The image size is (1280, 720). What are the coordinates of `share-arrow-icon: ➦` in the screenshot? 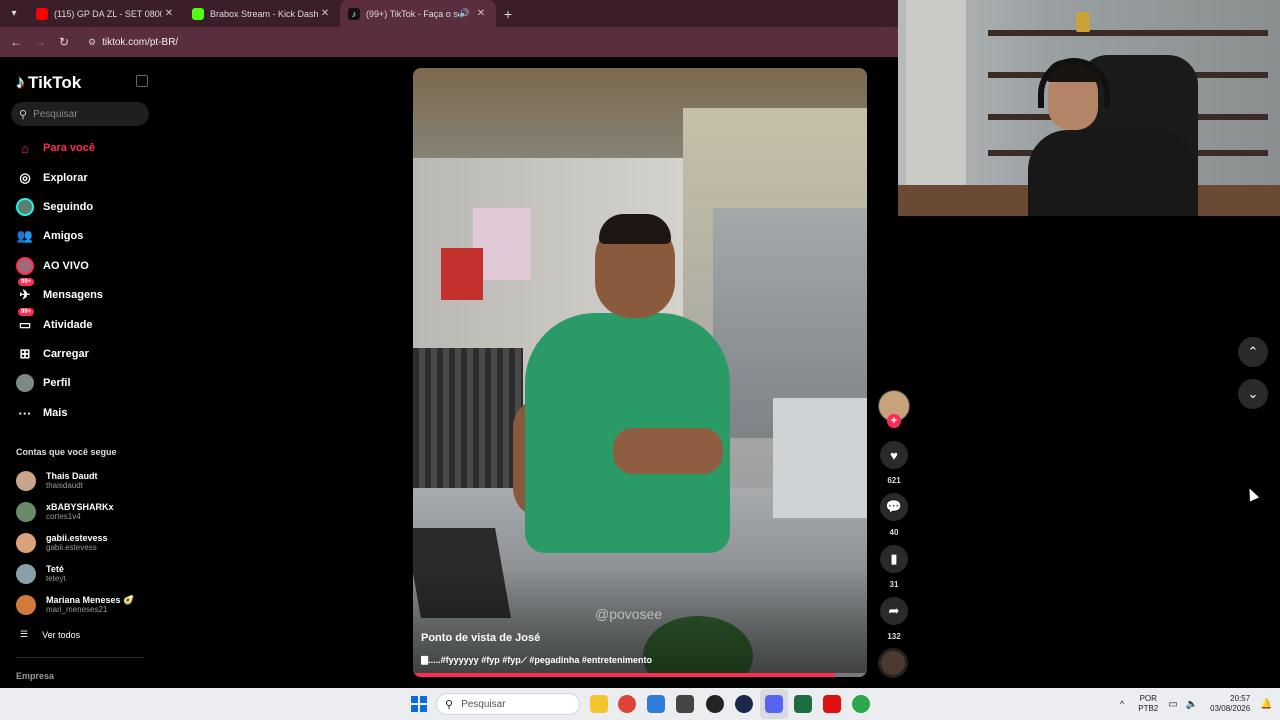 It's located at (894, 610).